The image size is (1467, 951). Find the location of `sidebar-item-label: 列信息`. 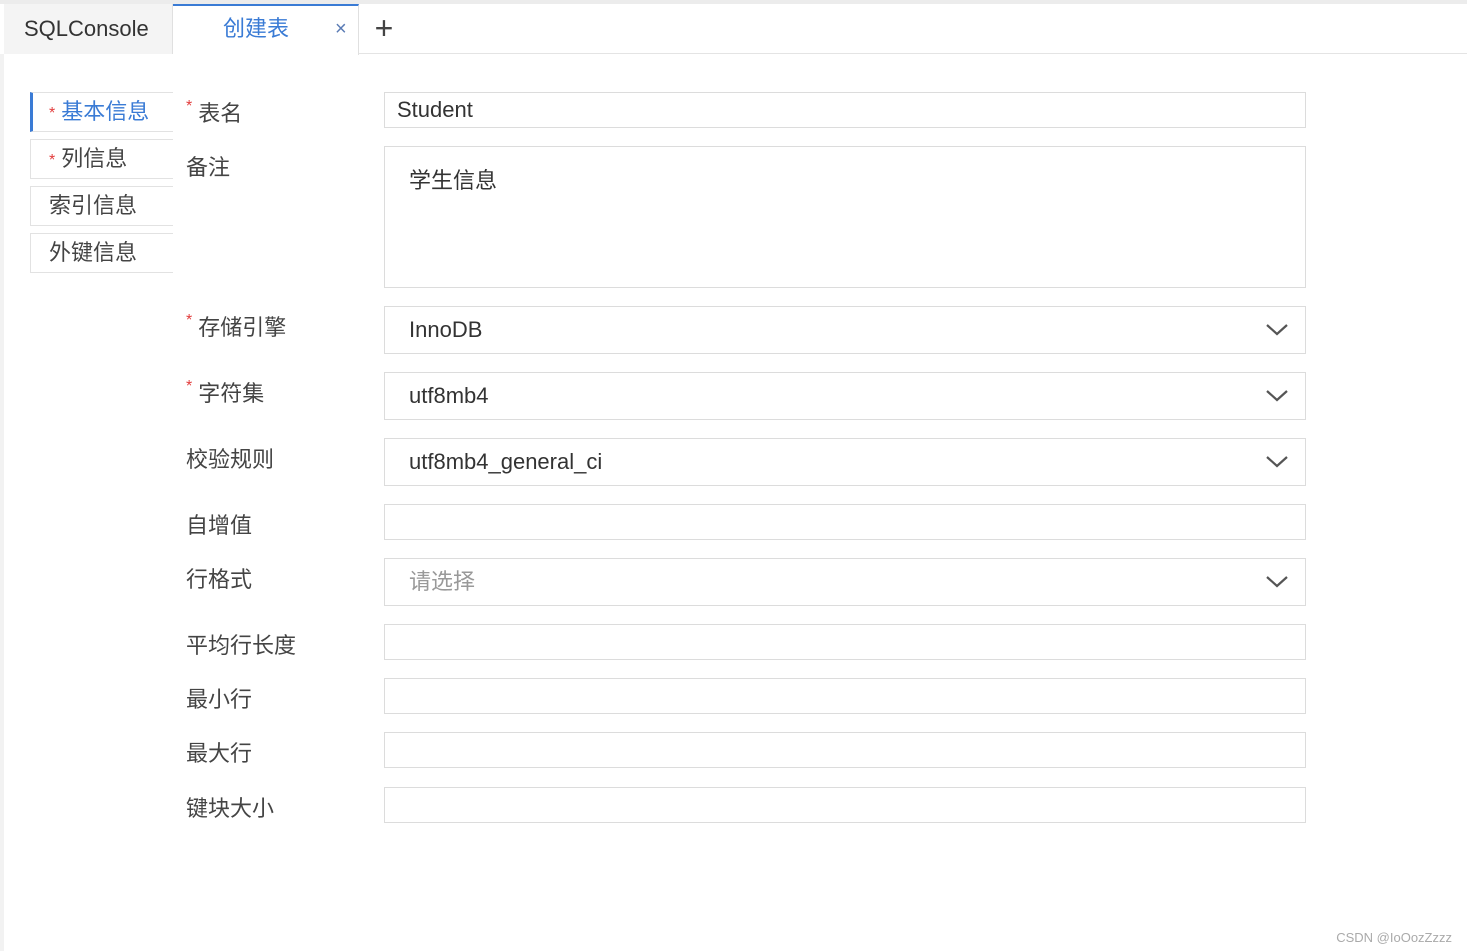

sidebar-item-label: 列信息 is located at coordinates (94, 158).